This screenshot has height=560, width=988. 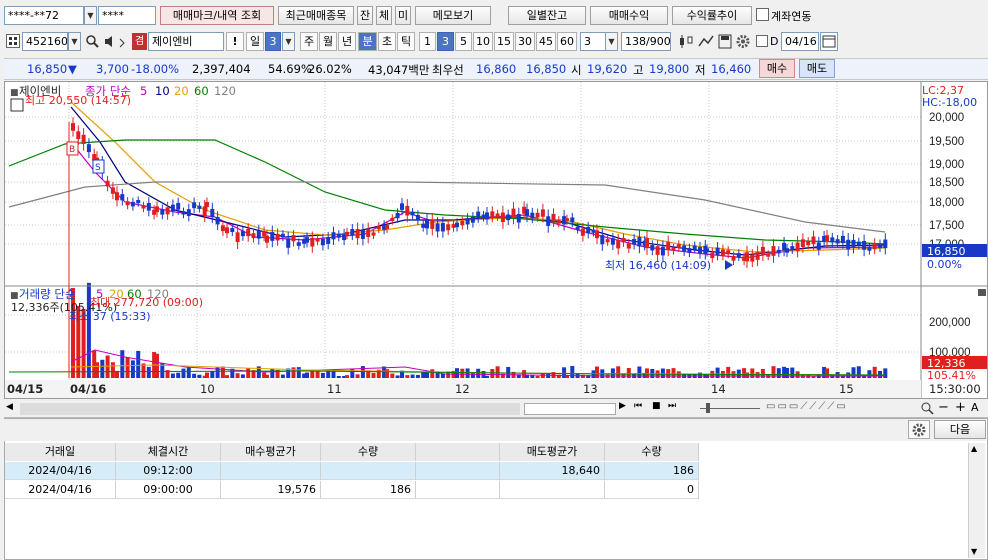 I want to click on interval-dropdown: ▼, so click(x=611, y=41).